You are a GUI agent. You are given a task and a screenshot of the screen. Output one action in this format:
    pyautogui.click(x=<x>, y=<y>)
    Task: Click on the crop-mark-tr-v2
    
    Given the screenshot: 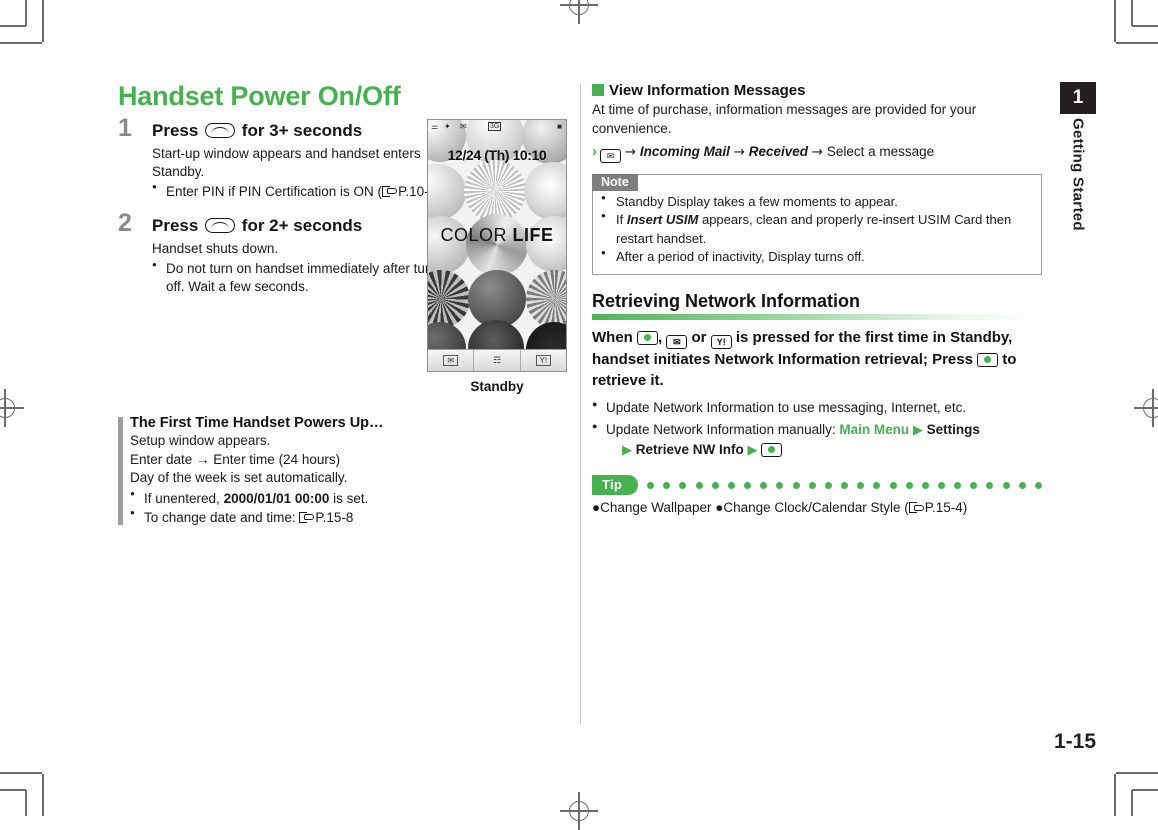 What is the action you would take?
    pyautogui.click(x=1115, y=21)
    